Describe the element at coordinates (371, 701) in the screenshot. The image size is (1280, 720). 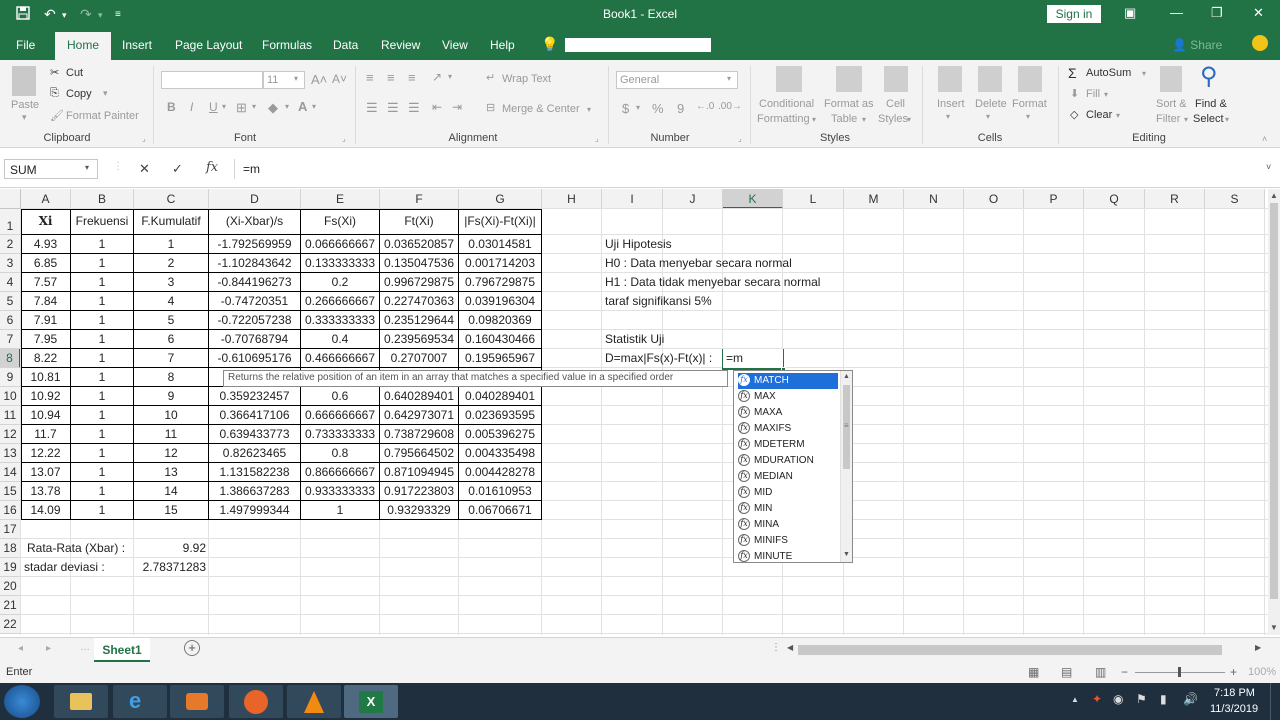
I see `excel-taskbar-icon: X` at that location.